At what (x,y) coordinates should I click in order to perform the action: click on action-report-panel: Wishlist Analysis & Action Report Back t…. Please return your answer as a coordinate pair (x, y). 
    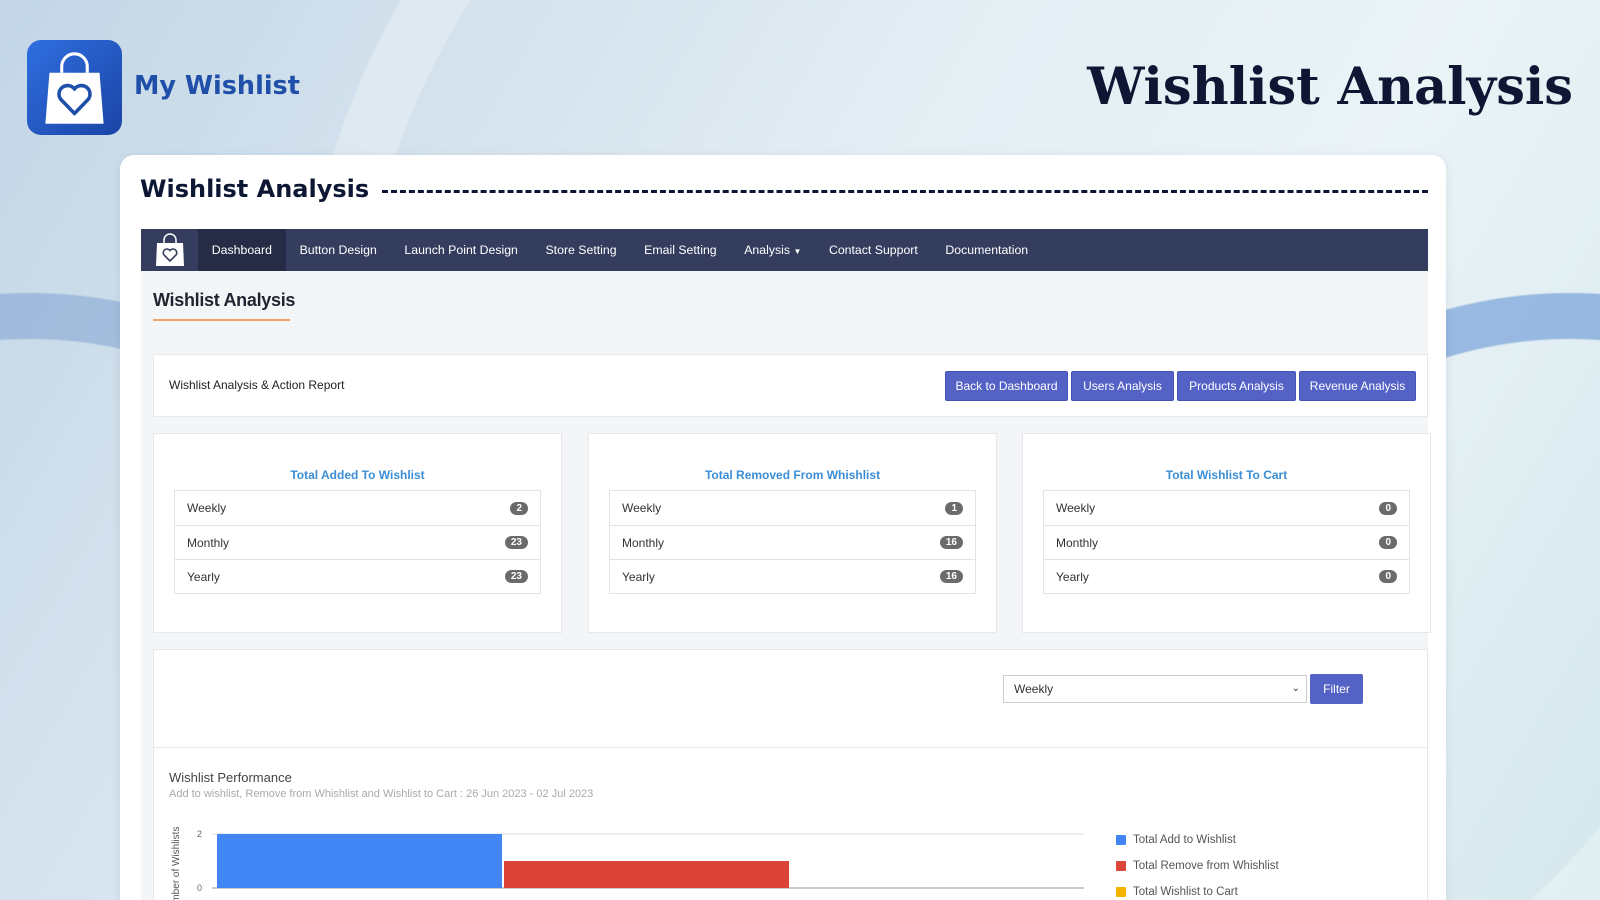
    Looking at the image, I should click on (790, 385).